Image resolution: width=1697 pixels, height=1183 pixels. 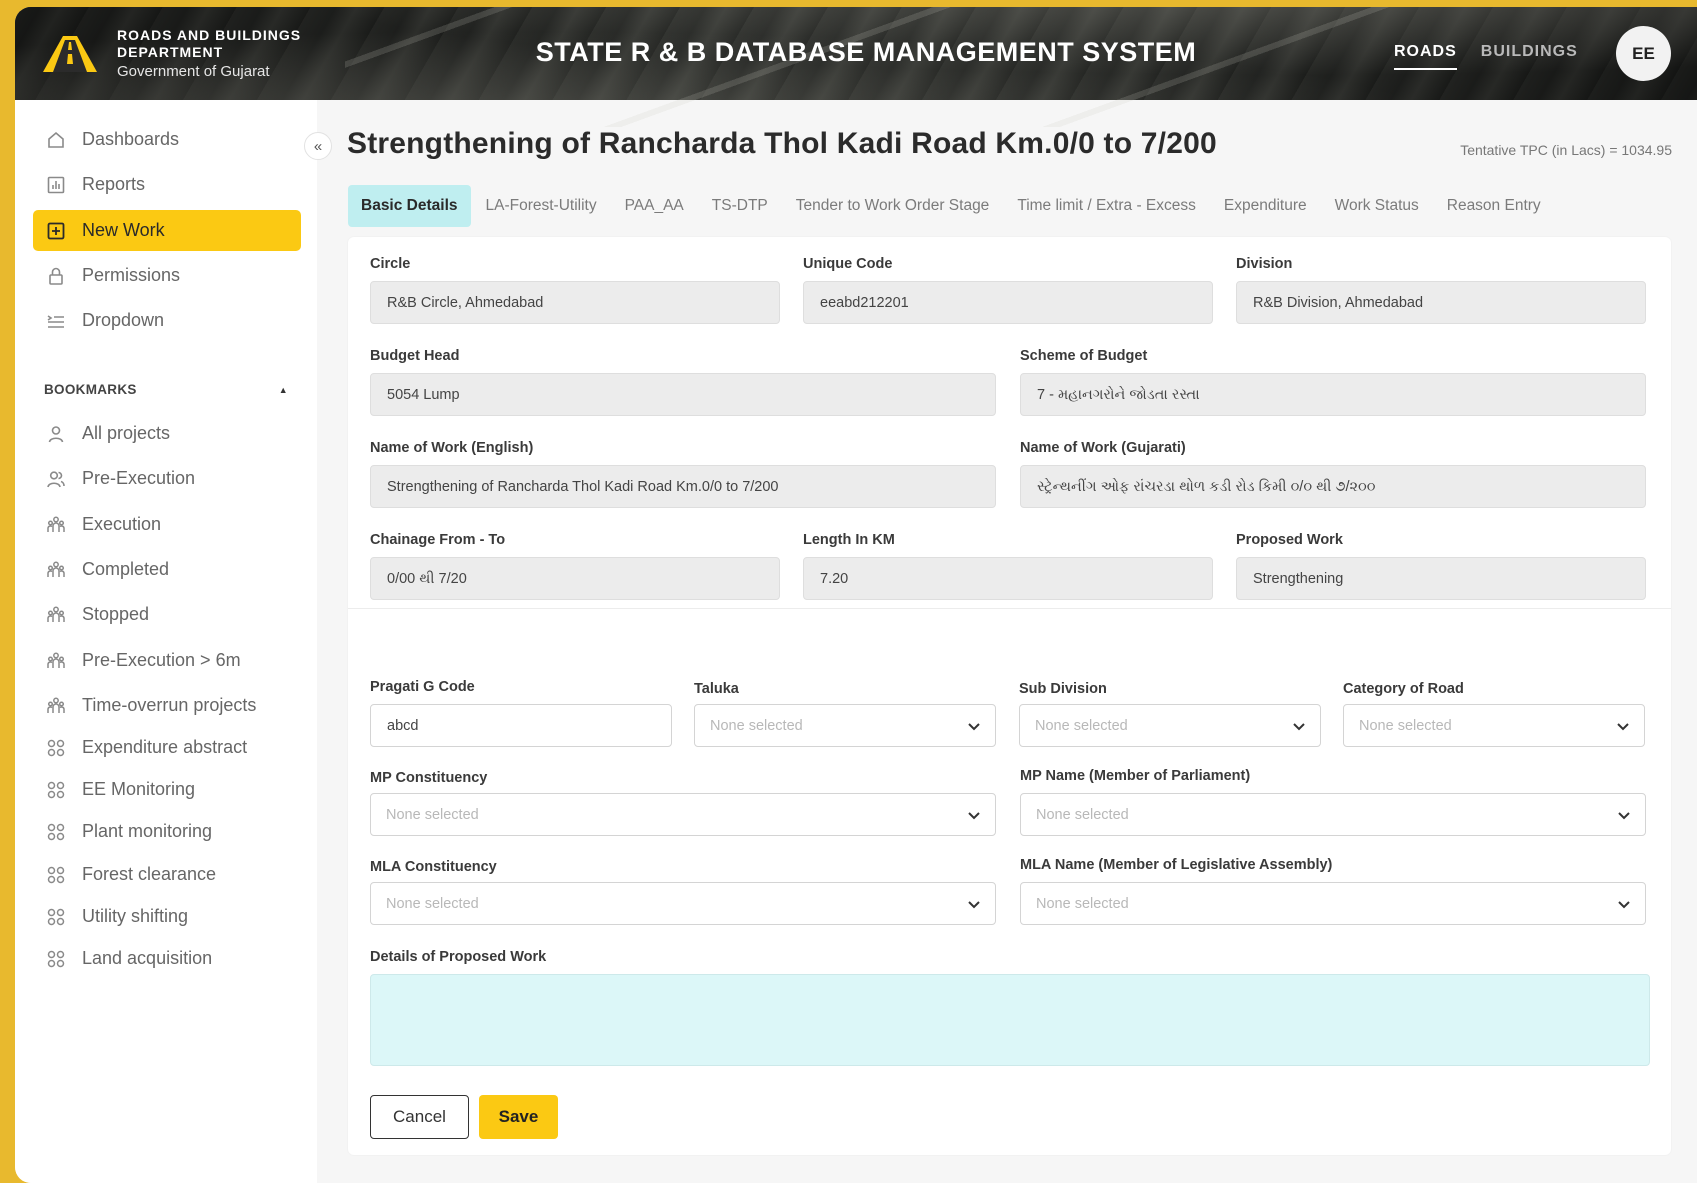 I want to click on bookmark-item: Time-overrun projects, so click(x=167, y=705).